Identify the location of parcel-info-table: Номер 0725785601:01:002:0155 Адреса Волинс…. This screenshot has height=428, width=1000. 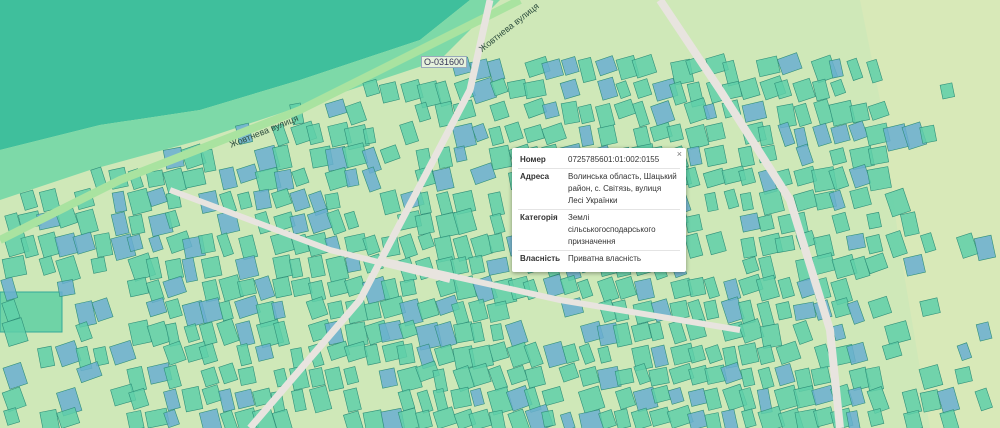
(599, 209).